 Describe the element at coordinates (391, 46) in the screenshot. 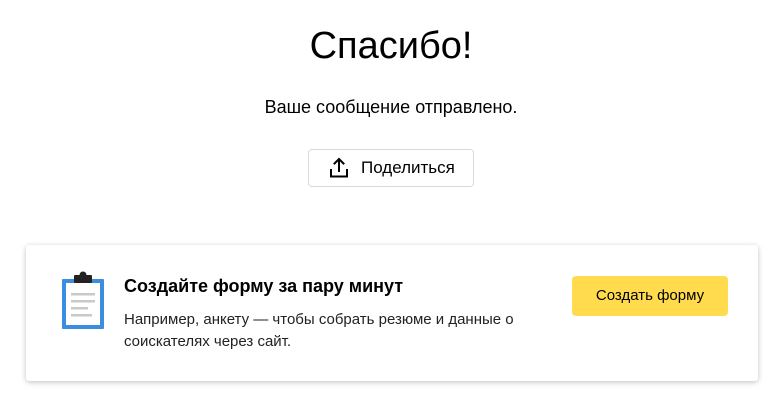

I see `page-title: Спасибо!` at that location.